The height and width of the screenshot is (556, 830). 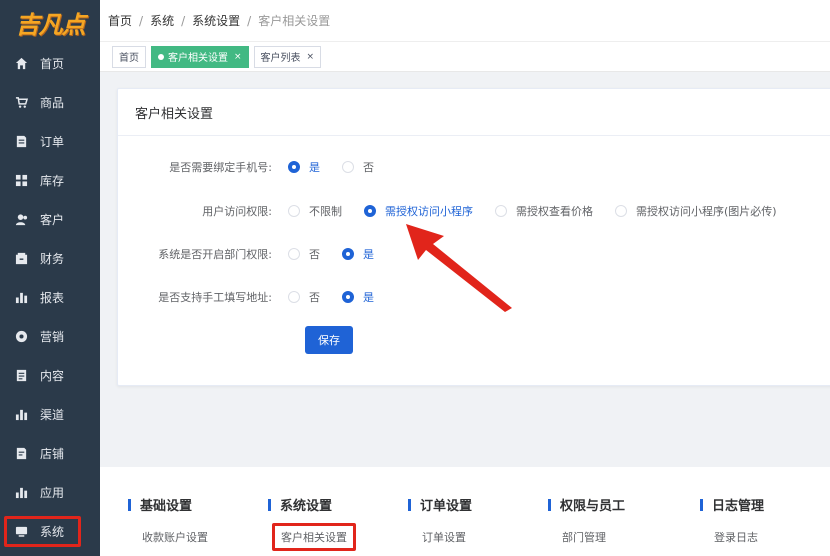 I want to click on breadcrumb: 首页 / 系统 / 系统设置 / 客户相关设置, so click(x=465, y=21).